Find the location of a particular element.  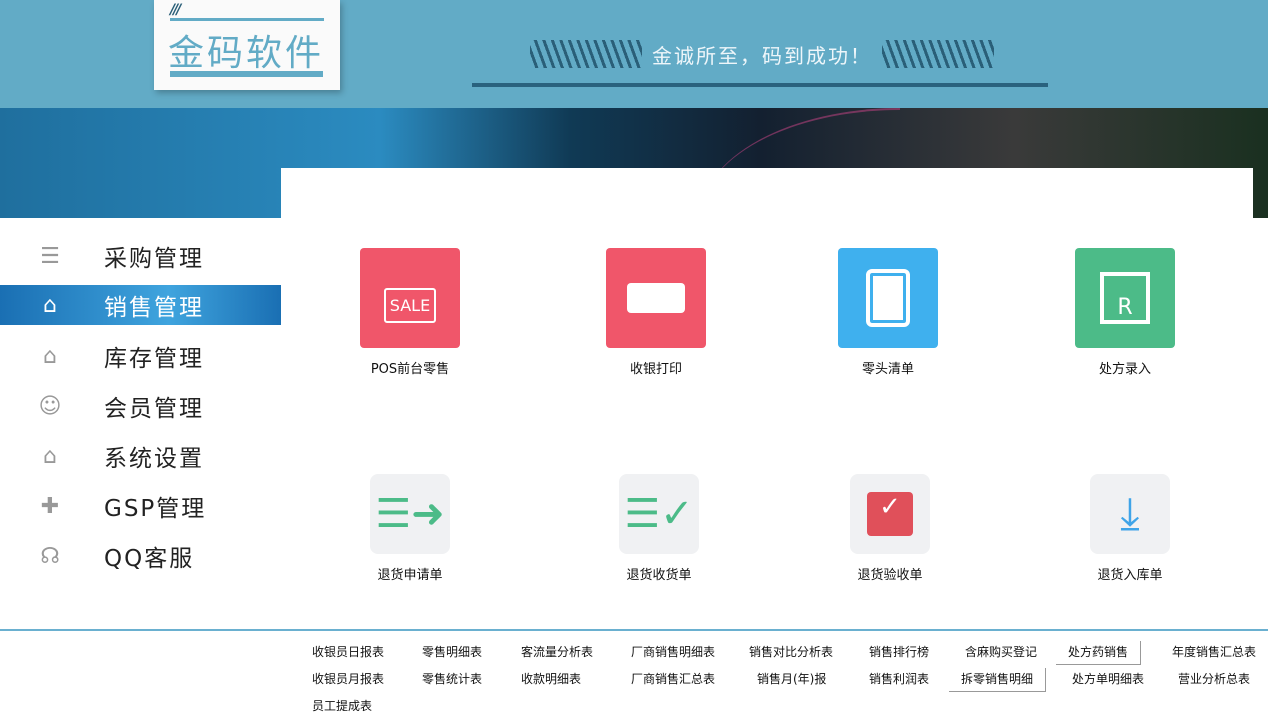

printer-icon is located at coordinates (656, 298).